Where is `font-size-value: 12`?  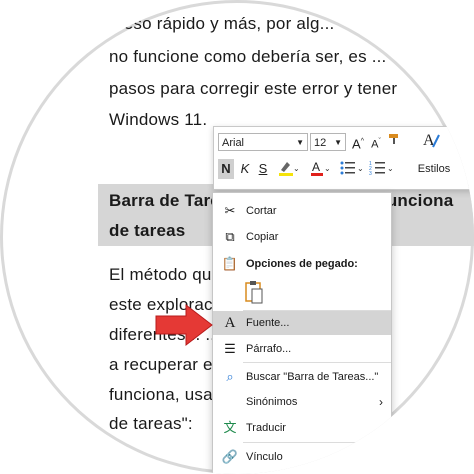 font-size-value: 12 is located at coordinates (320, 143).